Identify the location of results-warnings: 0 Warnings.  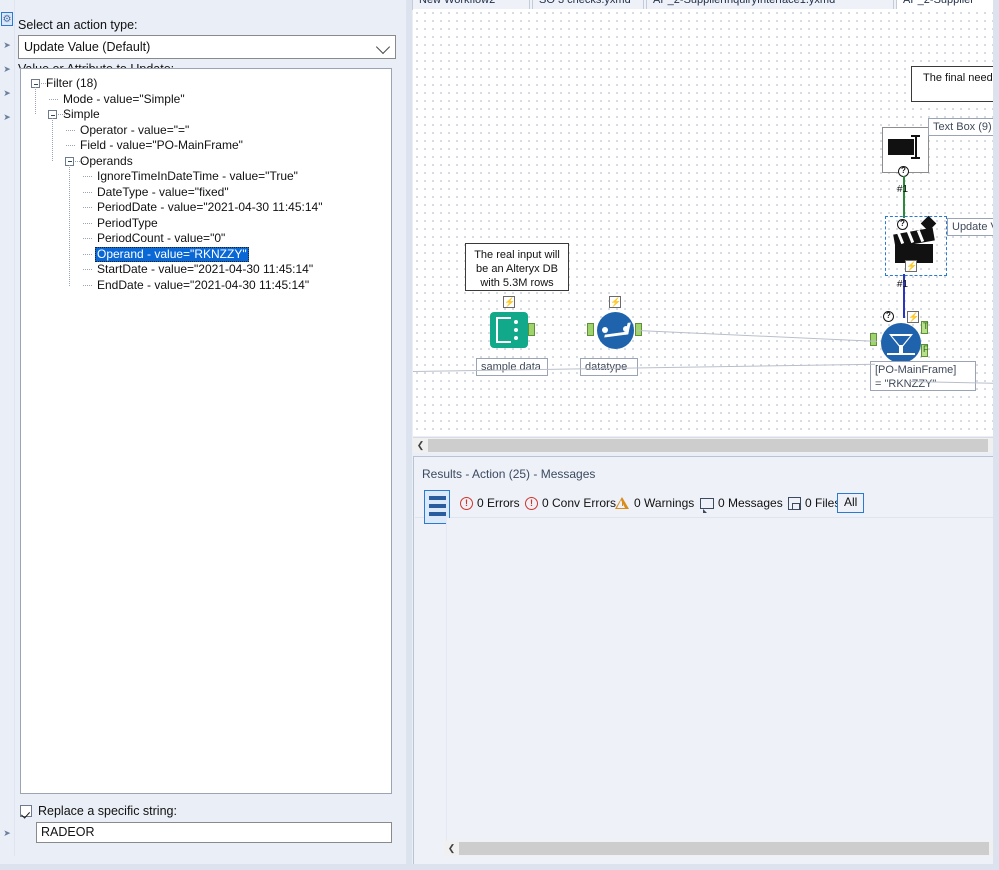
(654, 503).